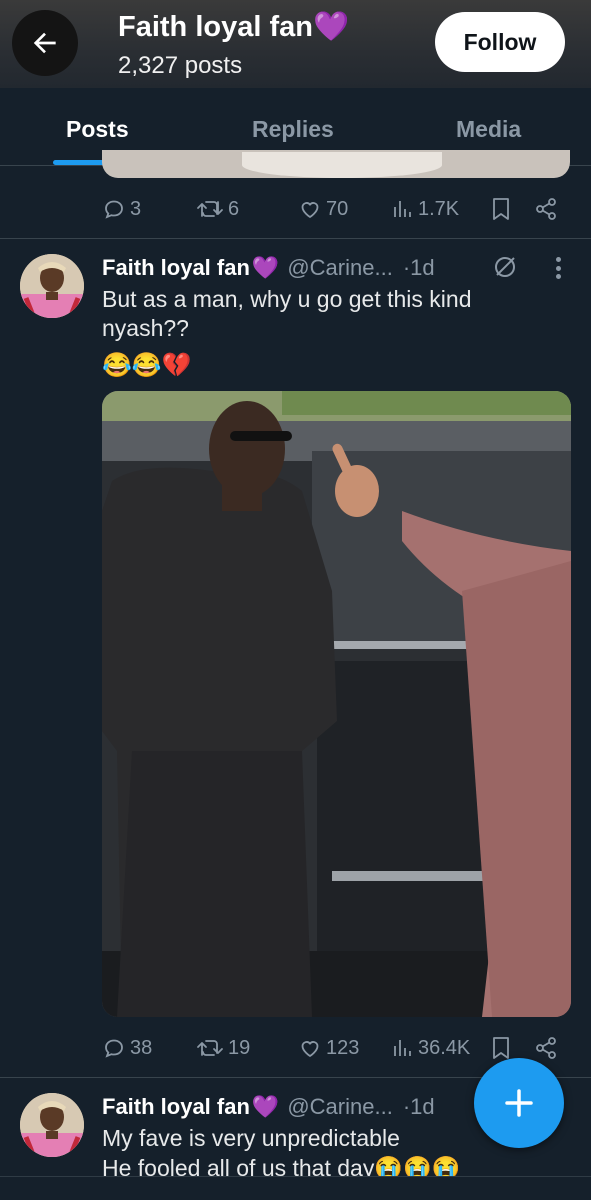  I want to click on post-divider, so click(295, 238).